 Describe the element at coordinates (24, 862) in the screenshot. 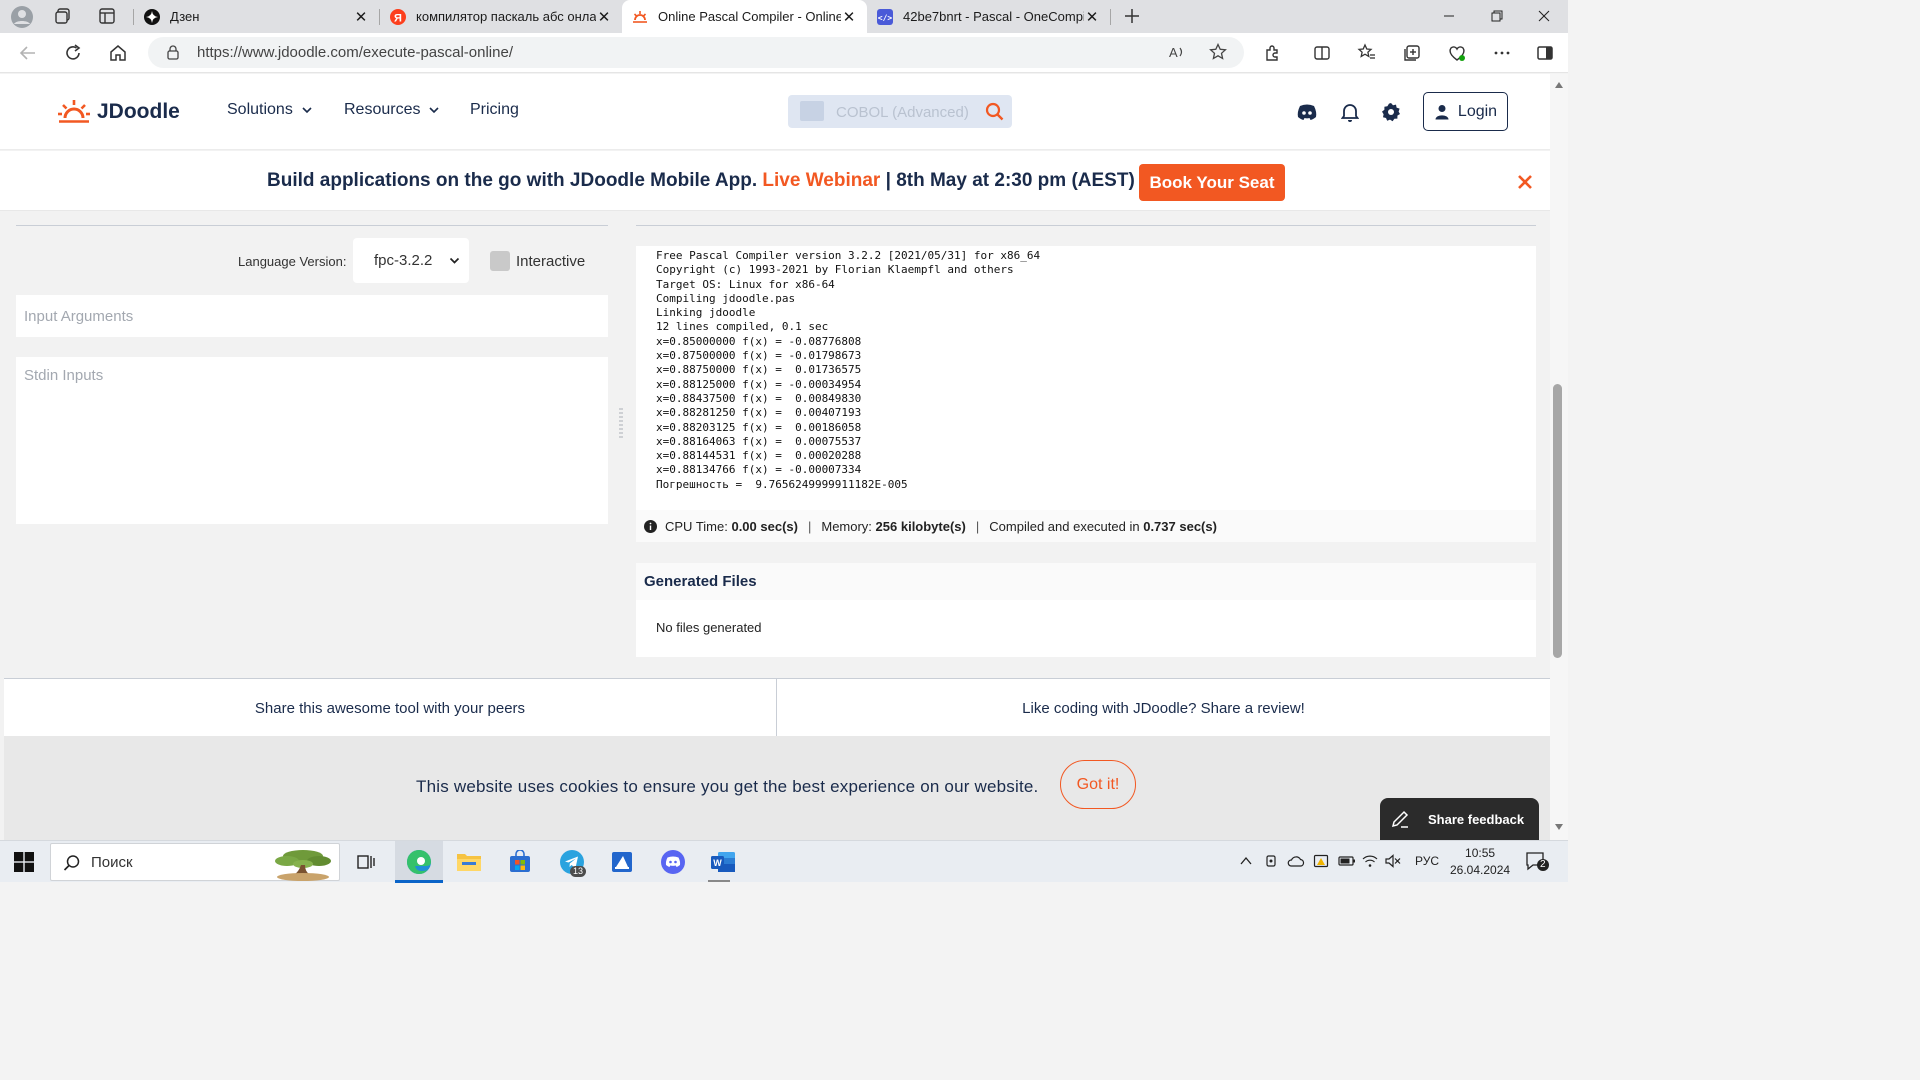

I see `windows-start-icon` at that location.